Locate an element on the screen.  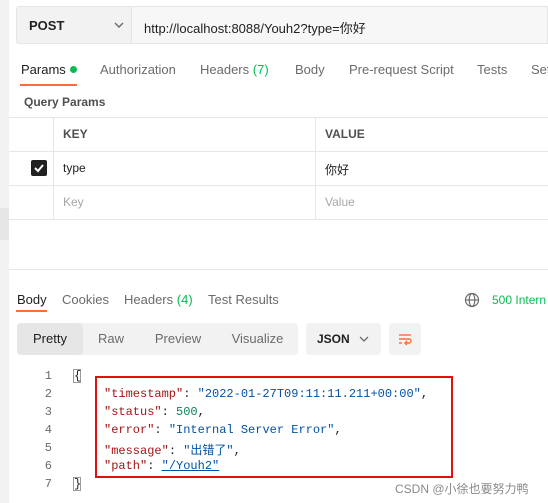
globe-icon is located at coordinates (472, 300).